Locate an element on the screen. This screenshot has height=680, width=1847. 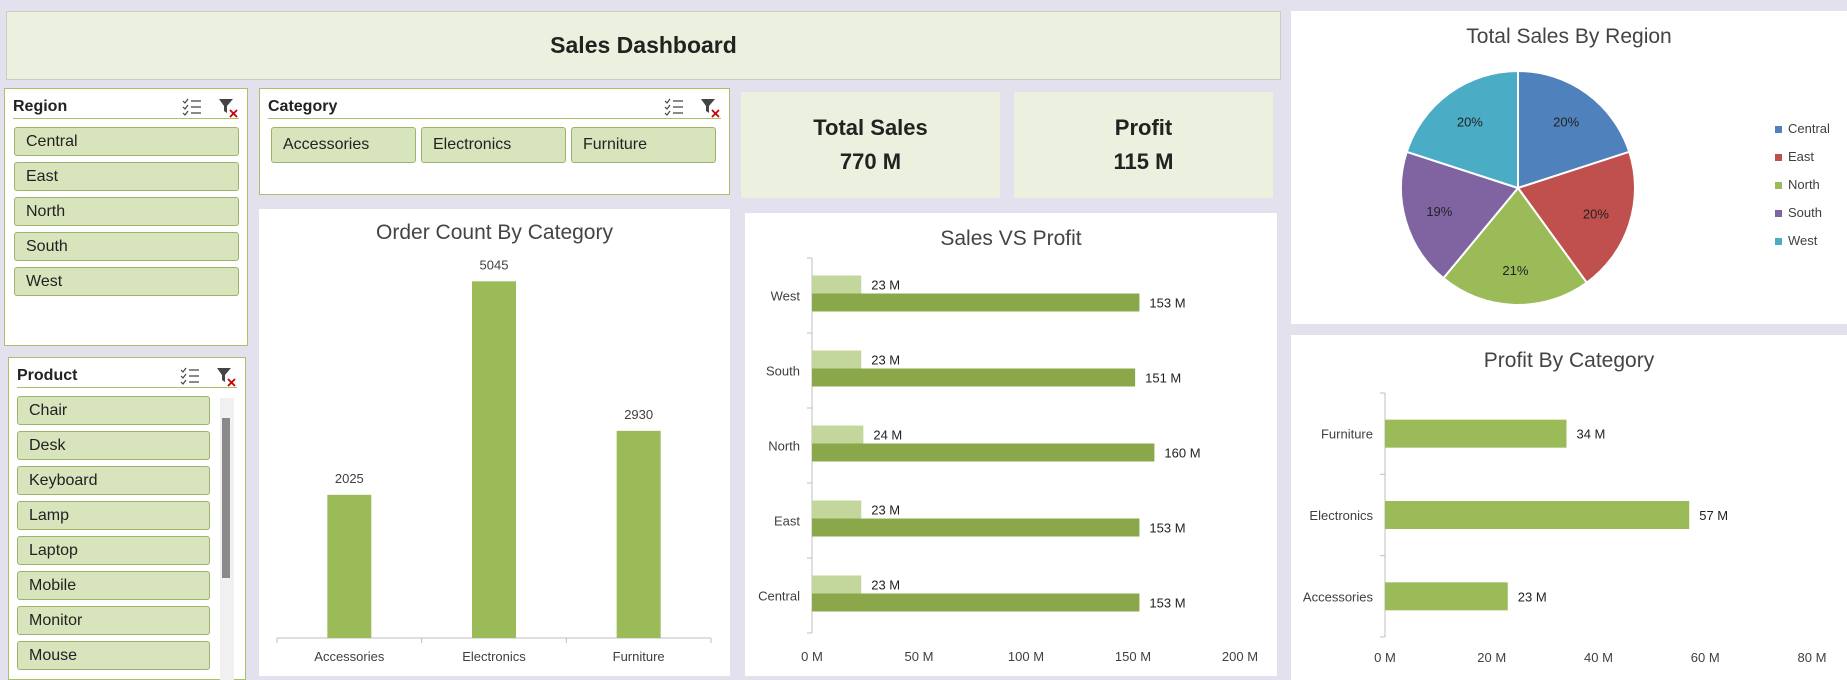
region-item-west: West is located at coordinates (126, 281).